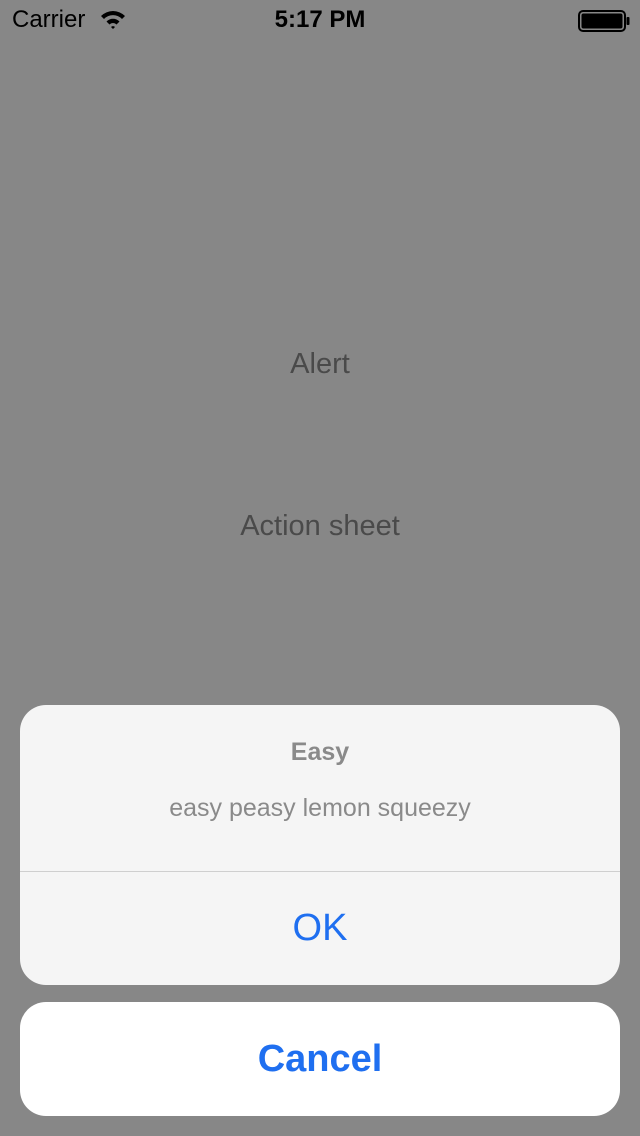 The width and height of the screenshot is (640, 1136). Describe the element at coordinates (604, 21) in the screenshot. I see `battery-full-icon` at that location.